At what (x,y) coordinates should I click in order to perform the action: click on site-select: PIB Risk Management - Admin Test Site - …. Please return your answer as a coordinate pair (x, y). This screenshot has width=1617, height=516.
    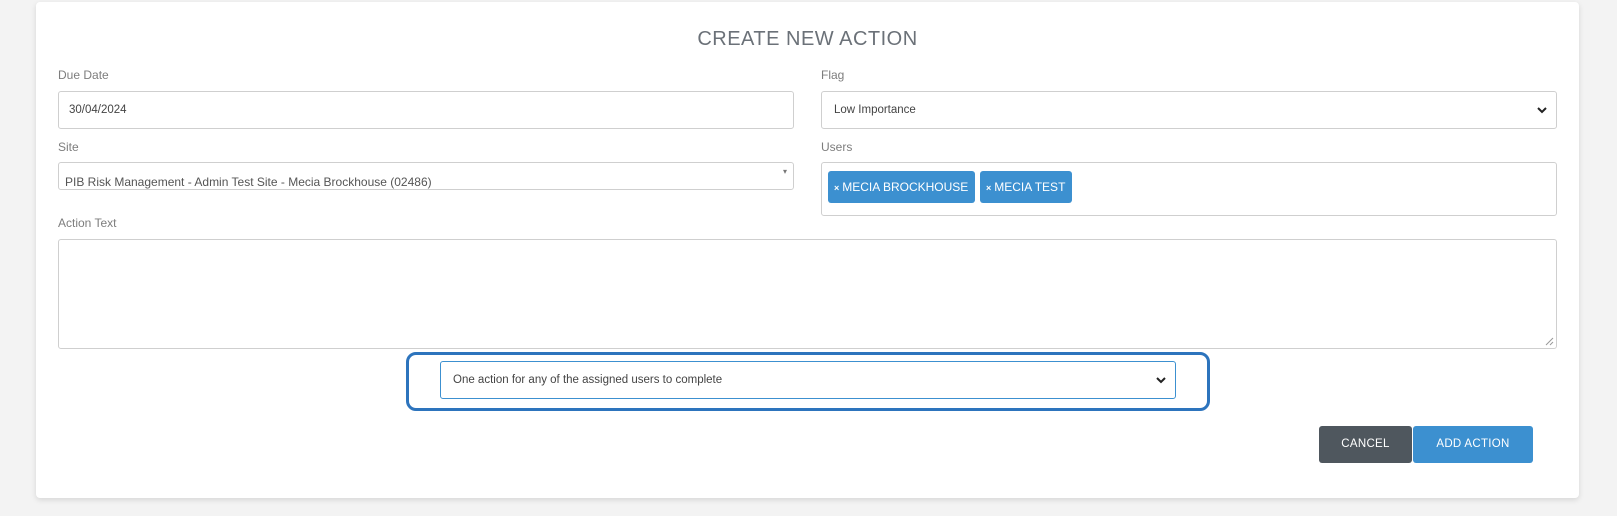
    Looking at the image, I should click on (426, 176).